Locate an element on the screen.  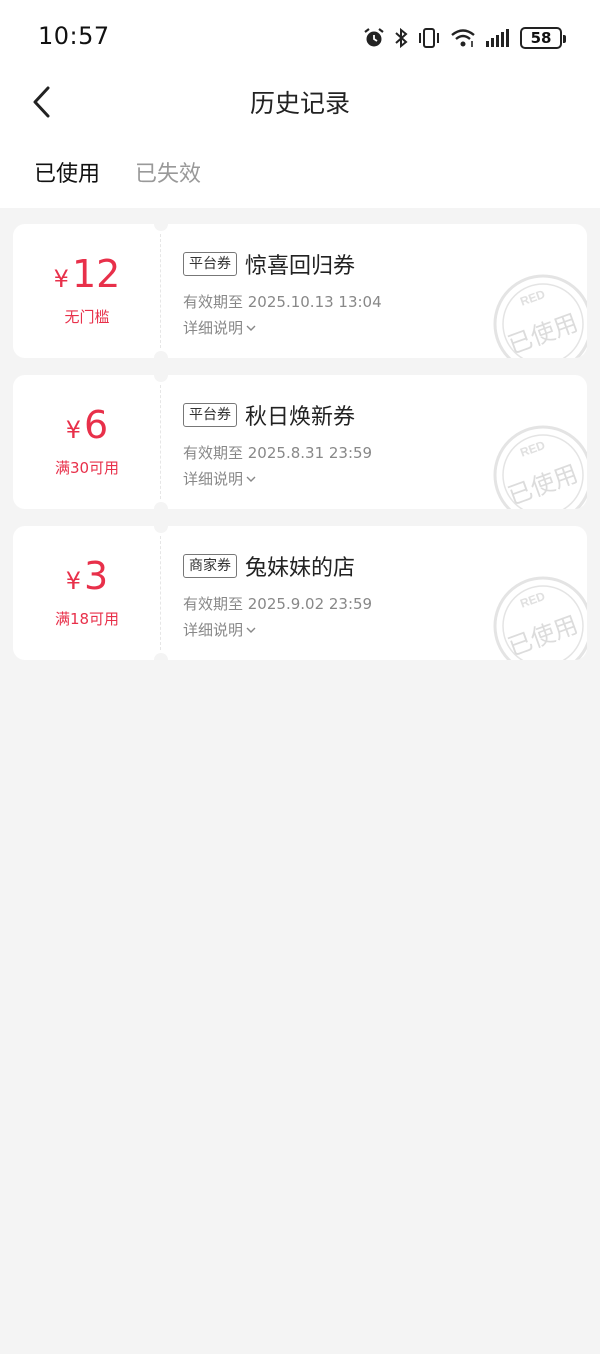
coupon-amount: ¥ 6 is located at coordinates (87, 425).